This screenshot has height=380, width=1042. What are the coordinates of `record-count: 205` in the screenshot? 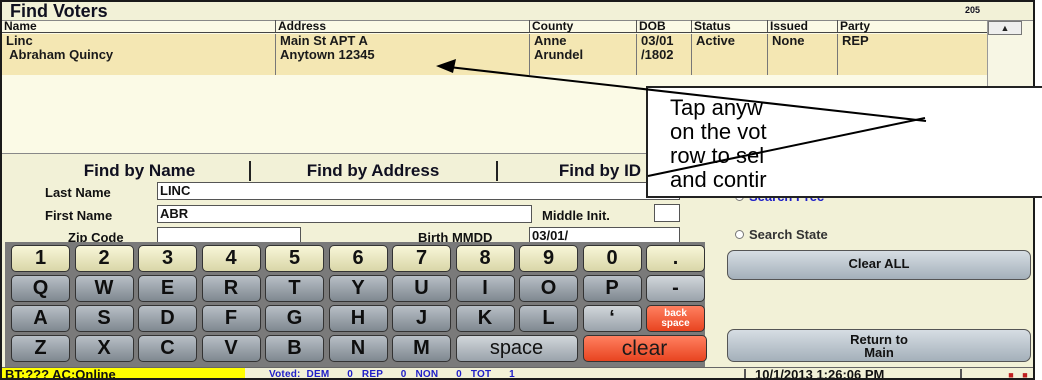 It's located at (973, 10).